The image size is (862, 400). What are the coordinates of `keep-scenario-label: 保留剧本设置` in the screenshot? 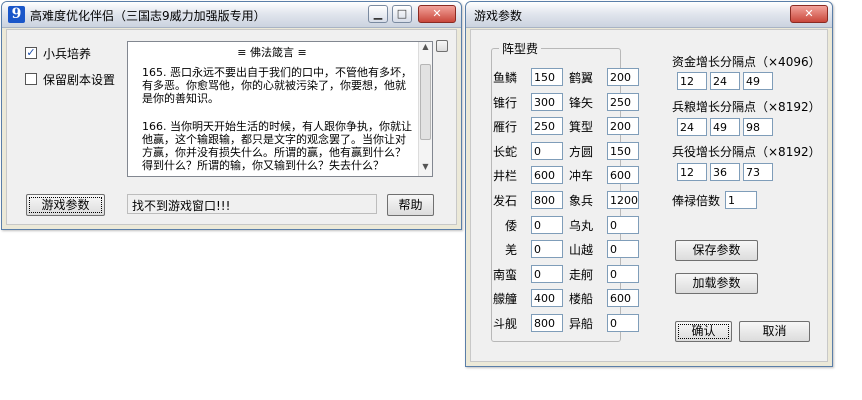 It's located at (79, 79).